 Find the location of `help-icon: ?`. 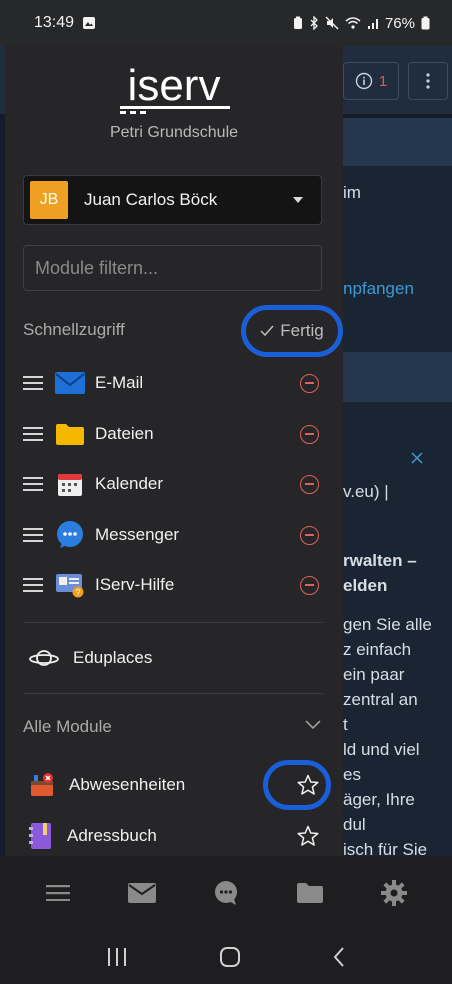

help-icon: ? is located at coordinates (70, 585).